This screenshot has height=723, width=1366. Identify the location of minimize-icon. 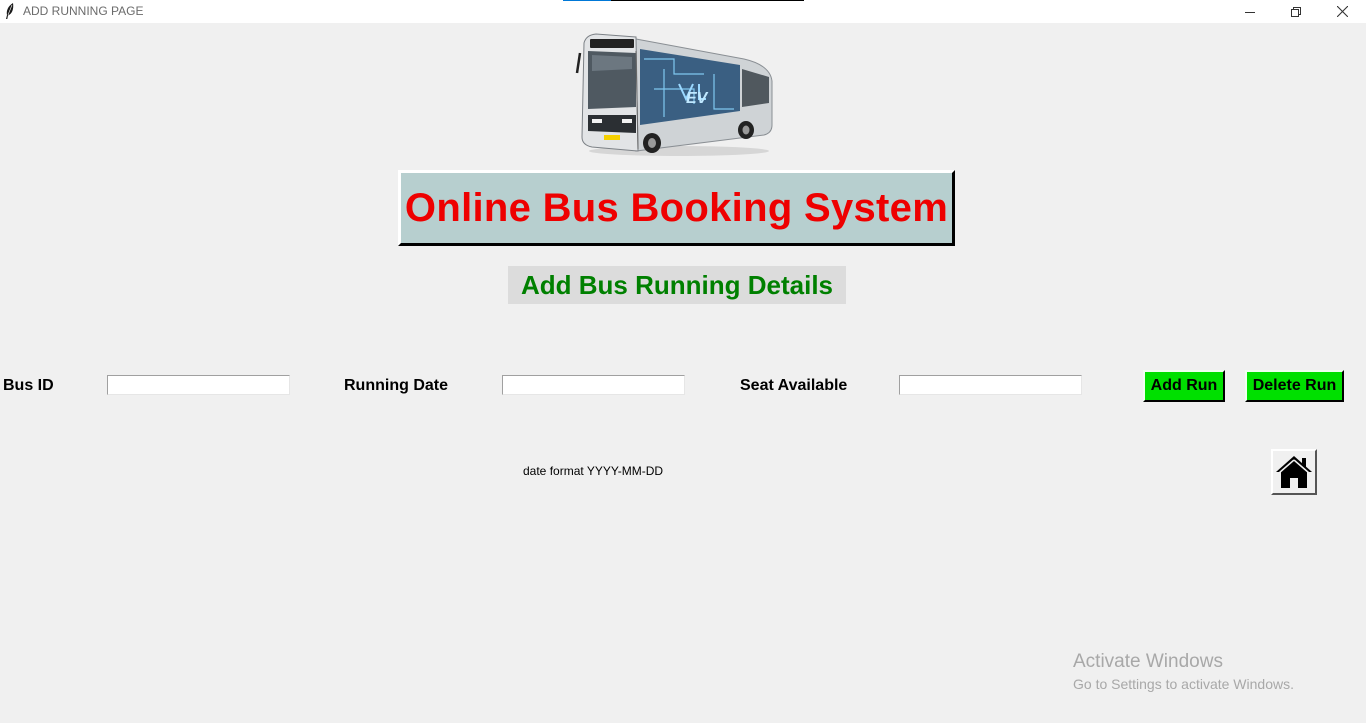
(1250, 12).